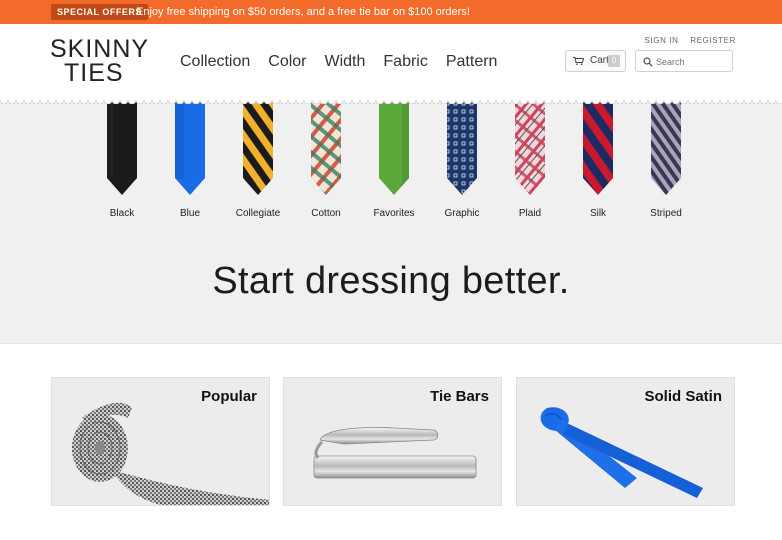 The image size is (782, 540). What do you see at coordinates (215, 62) in the screenshot?
I see `nav-item-collection: Collection` at bounding box center [215, 62].